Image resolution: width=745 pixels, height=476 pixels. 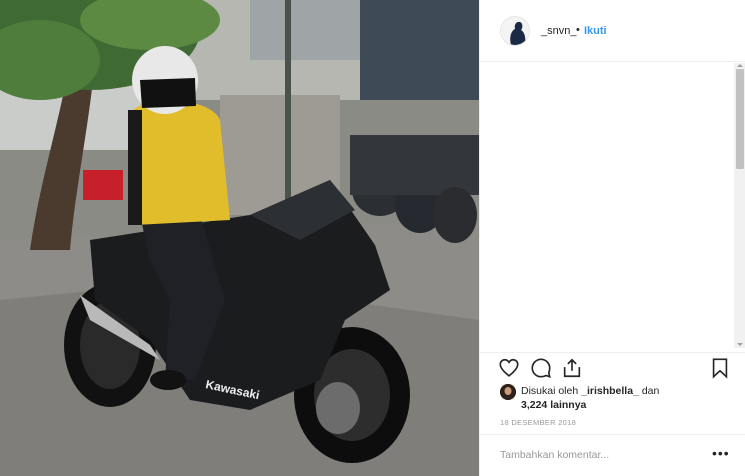 I want to click on share-icon, so click(x=572, y=368).